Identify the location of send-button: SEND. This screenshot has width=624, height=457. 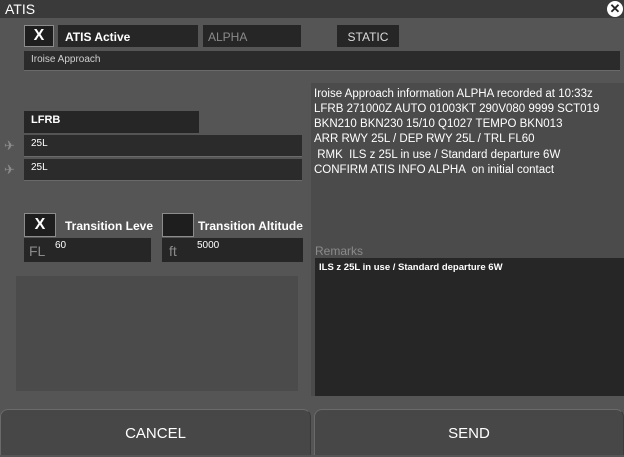
(469, 432).